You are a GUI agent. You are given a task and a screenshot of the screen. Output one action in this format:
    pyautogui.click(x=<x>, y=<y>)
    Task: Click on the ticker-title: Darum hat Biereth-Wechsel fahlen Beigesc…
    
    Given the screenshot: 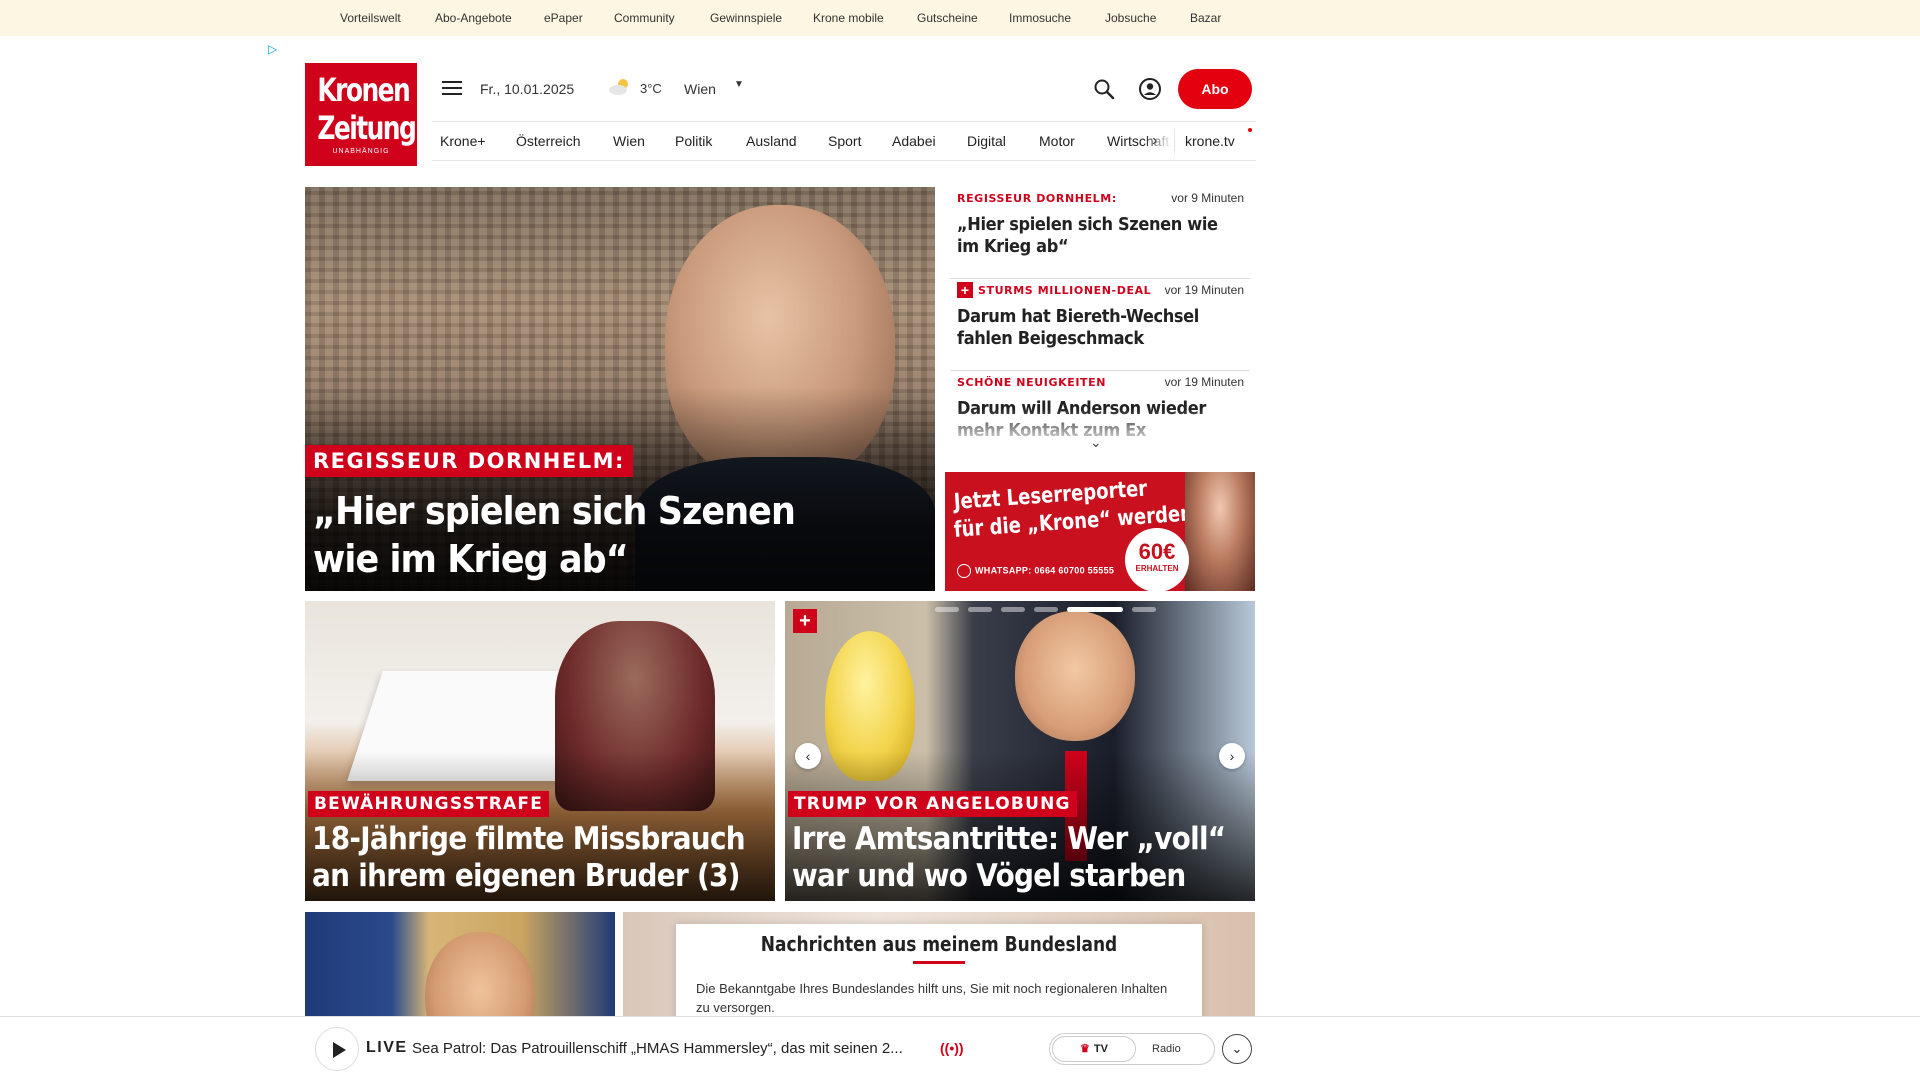 What is the action you would take?
    pyautogui.click(x=1087, y=328)
    